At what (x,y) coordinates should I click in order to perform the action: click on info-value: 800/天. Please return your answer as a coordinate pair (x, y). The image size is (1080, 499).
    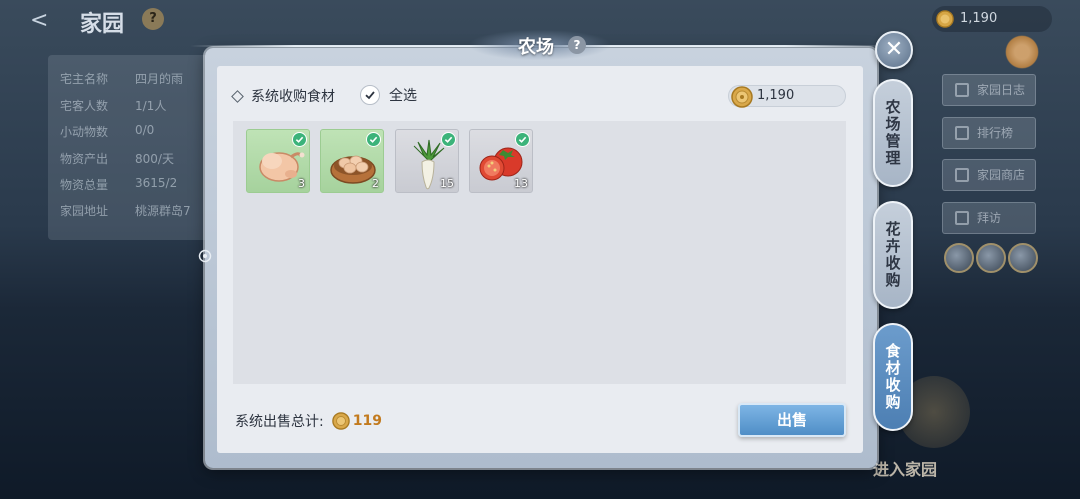
    Looking at the image, I should click on (154, 159).